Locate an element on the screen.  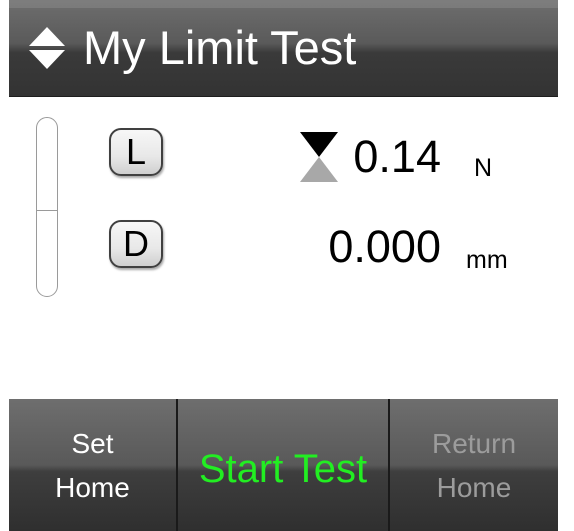
distance-unit: mm is located at coordinates (487, 260).